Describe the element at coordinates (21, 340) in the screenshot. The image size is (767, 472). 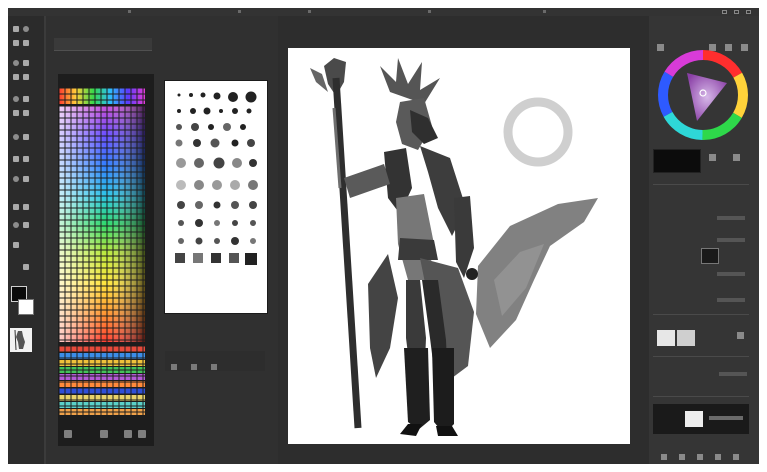
I see `navigator-thumbnail` at that location.